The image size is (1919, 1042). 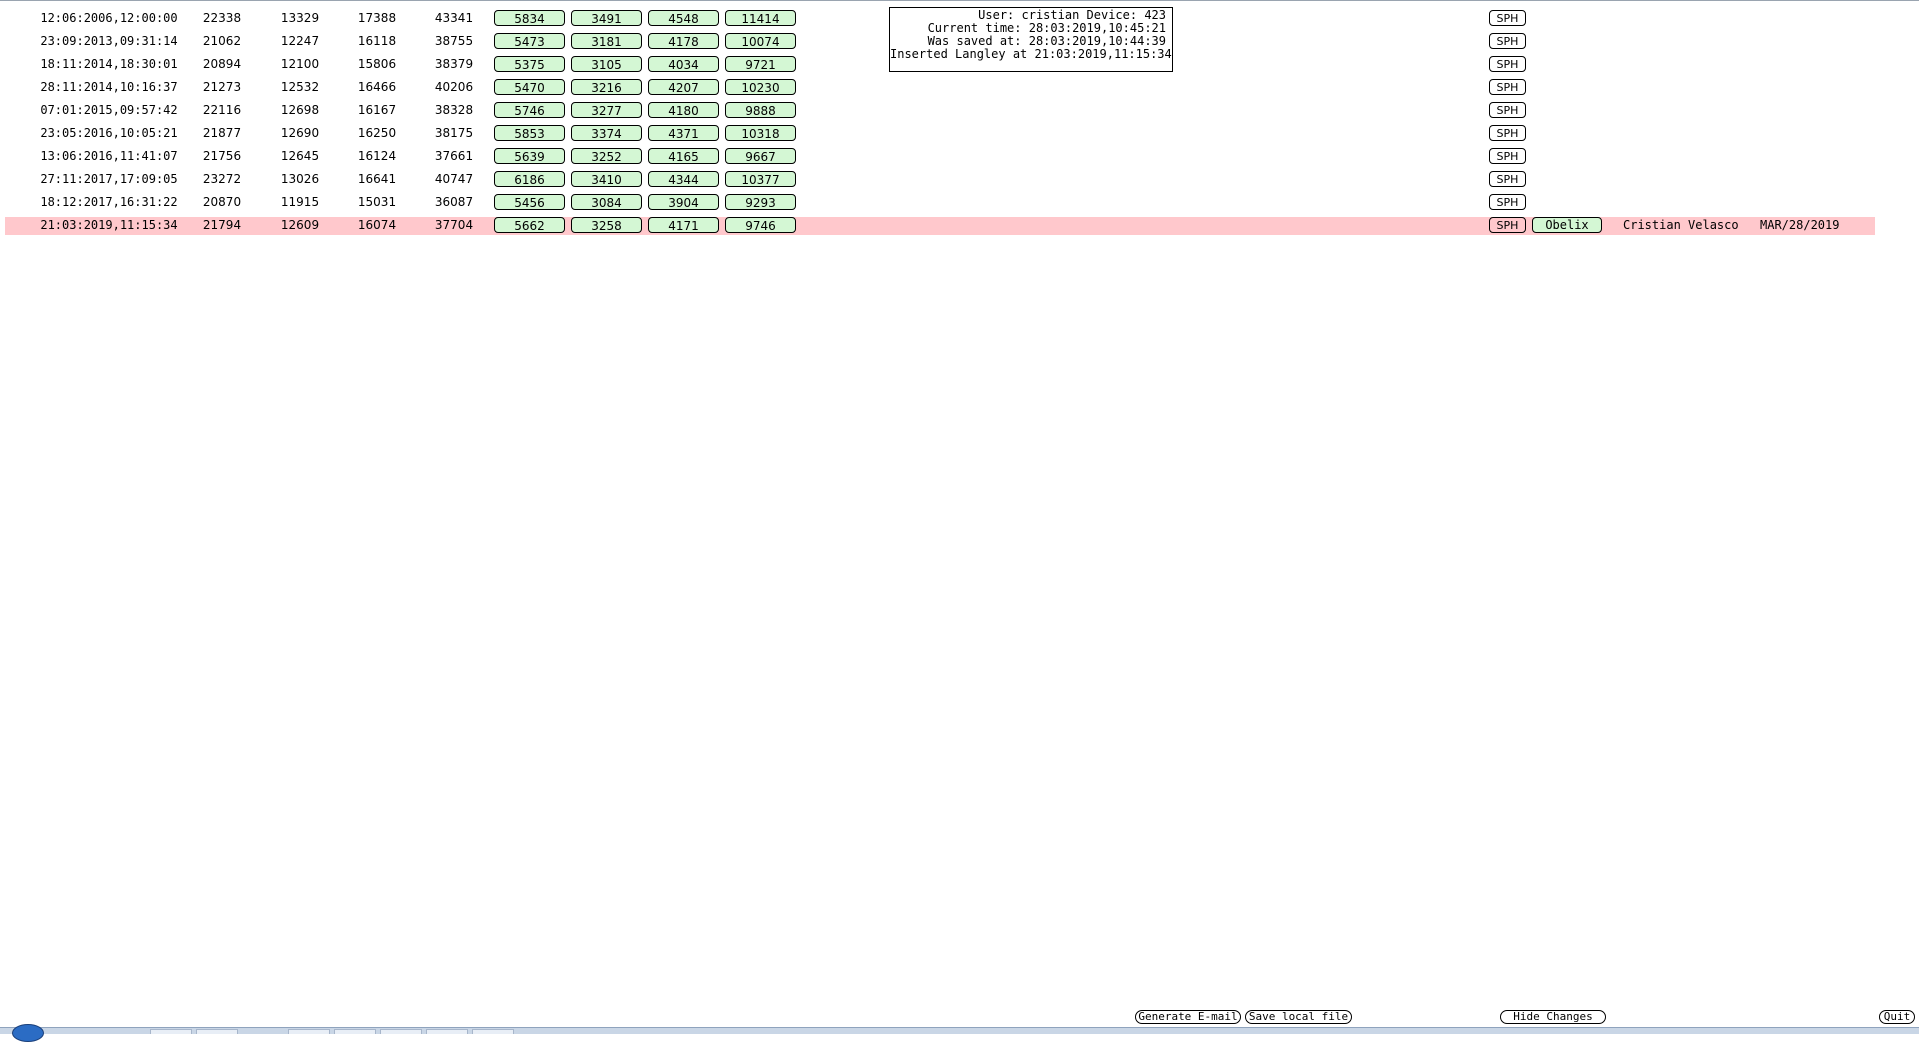 What do you see at coordinates (606, 156) in the screenshot?
I see `value-button: 3252` at bounding box center [606, 156].